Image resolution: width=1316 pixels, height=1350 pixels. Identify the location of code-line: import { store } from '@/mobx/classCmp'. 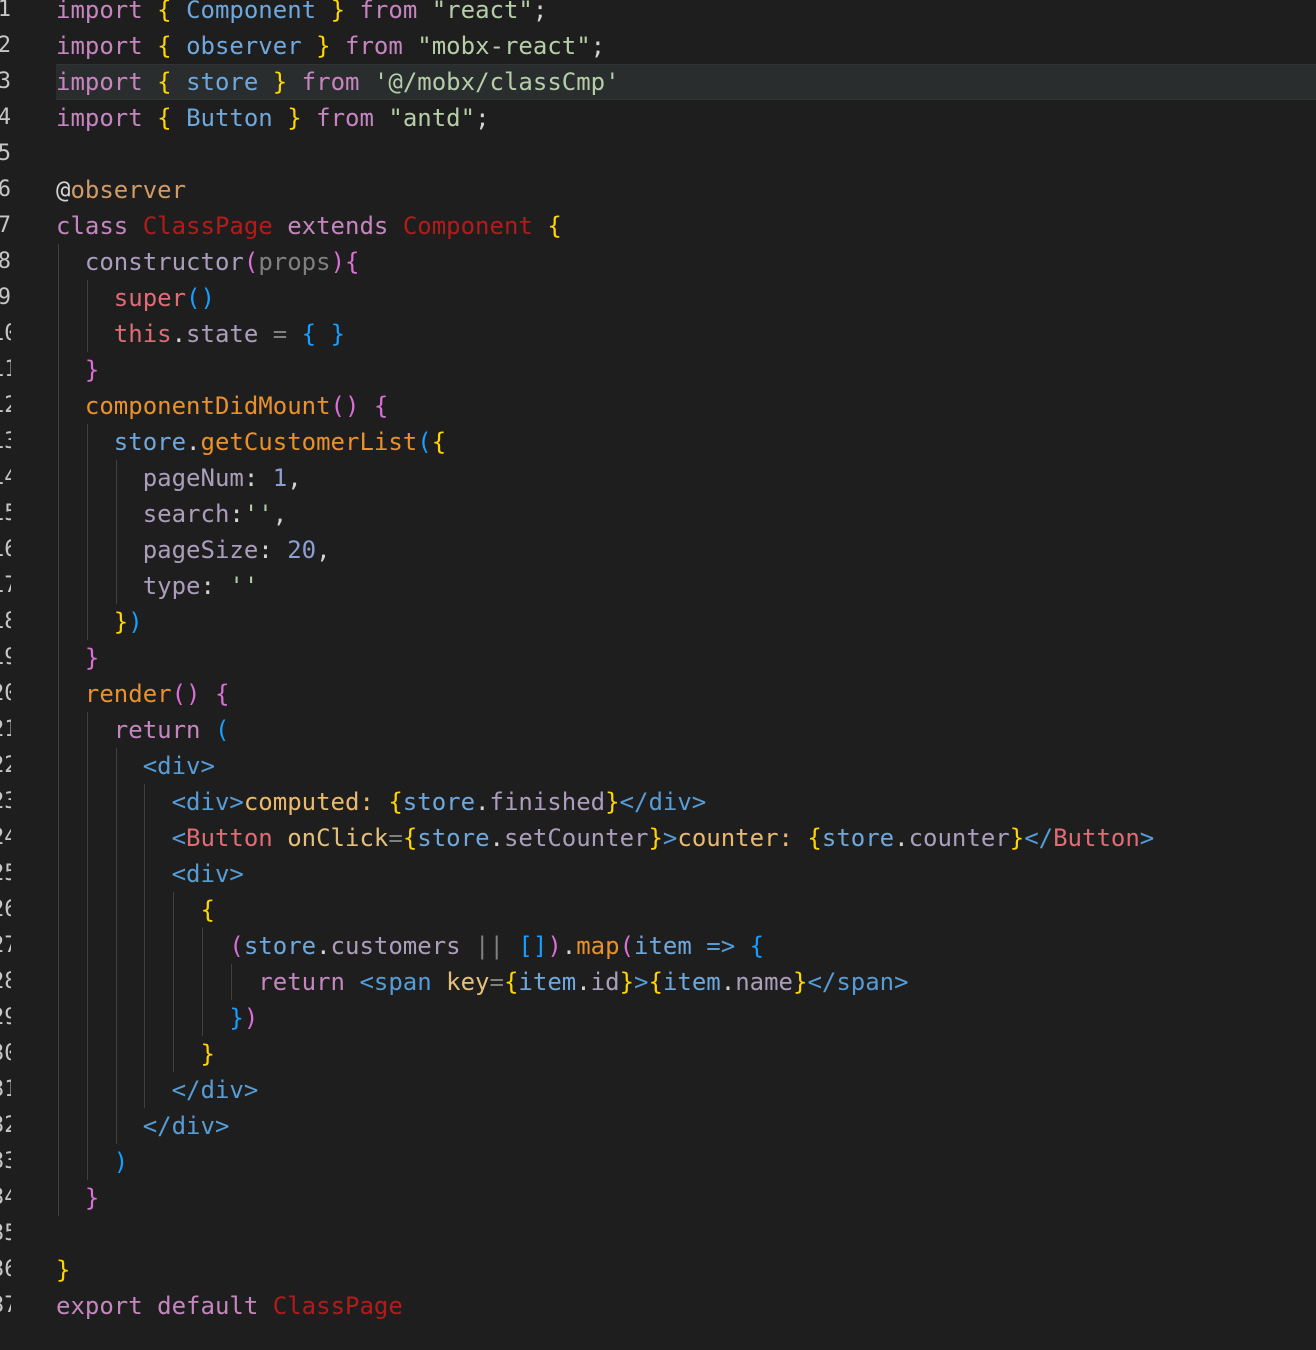
(338, 82).